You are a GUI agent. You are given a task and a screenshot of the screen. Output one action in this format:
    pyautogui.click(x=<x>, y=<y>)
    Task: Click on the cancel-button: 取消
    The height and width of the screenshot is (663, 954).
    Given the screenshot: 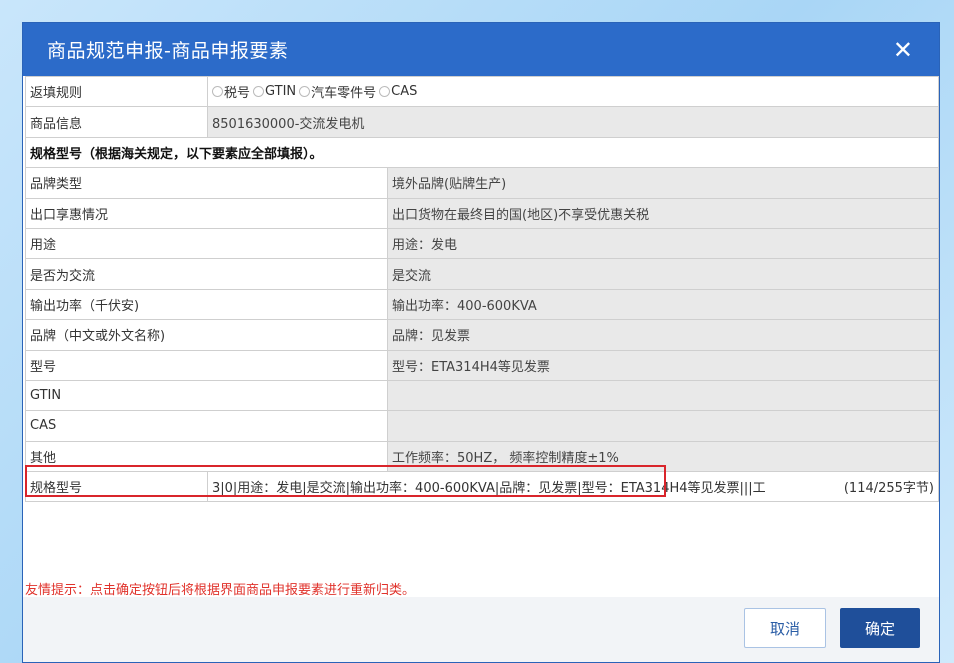 What is the action you would take?
    pyautogui.click(x=785, y=628)
    